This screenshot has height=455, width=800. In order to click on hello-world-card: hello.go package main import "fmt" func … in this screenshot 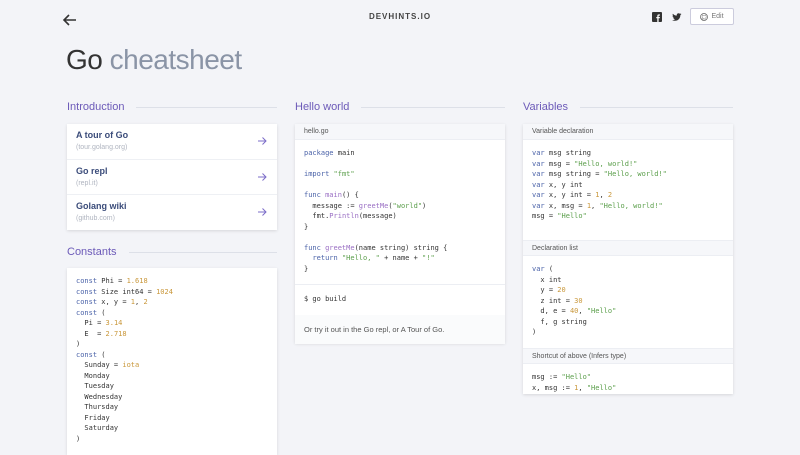, I will do `click(400, 234)`.